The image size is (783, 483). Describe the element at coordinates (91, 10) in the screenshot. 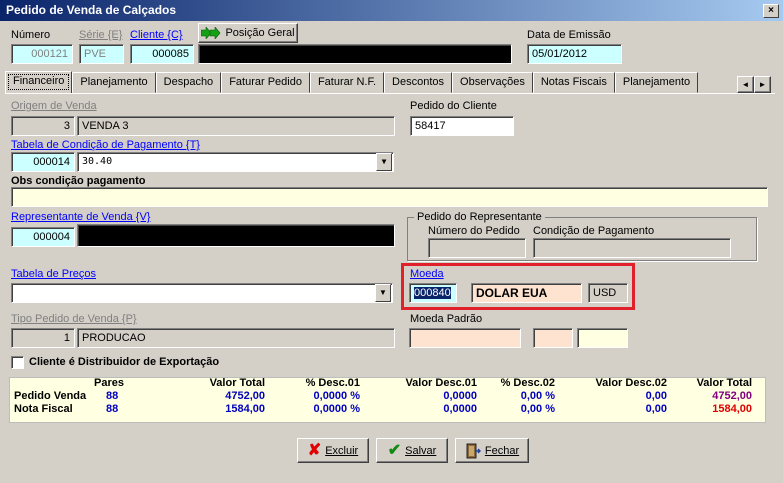

I see `window-title: Pedido de Venda de Calçados` at that location.